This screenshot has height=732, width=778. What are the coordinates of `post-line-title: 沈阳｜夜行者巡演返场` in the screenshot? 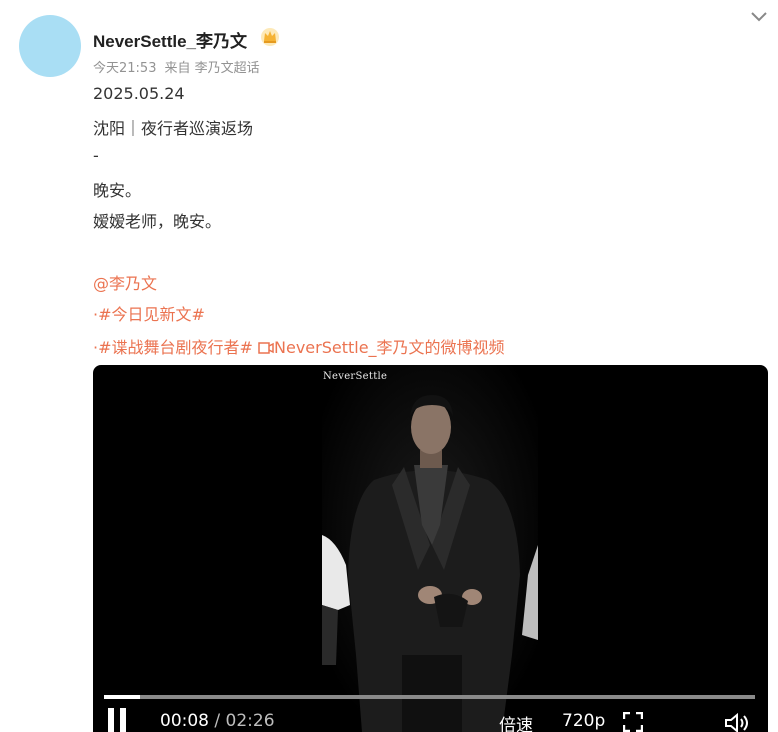 It's located at (173, 128).